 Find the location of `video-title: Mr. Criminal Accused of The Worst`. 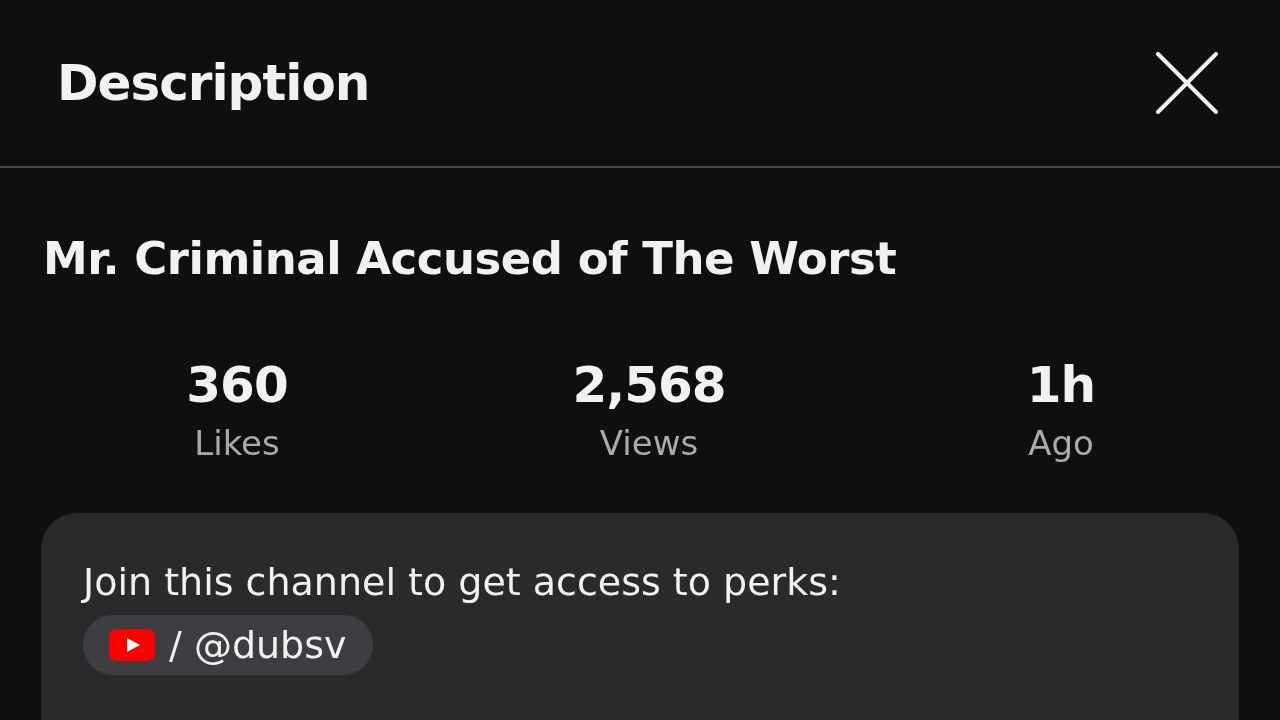

video-title: Mr. Criminal Accused of The Worst is located at coordinates (470, 258).